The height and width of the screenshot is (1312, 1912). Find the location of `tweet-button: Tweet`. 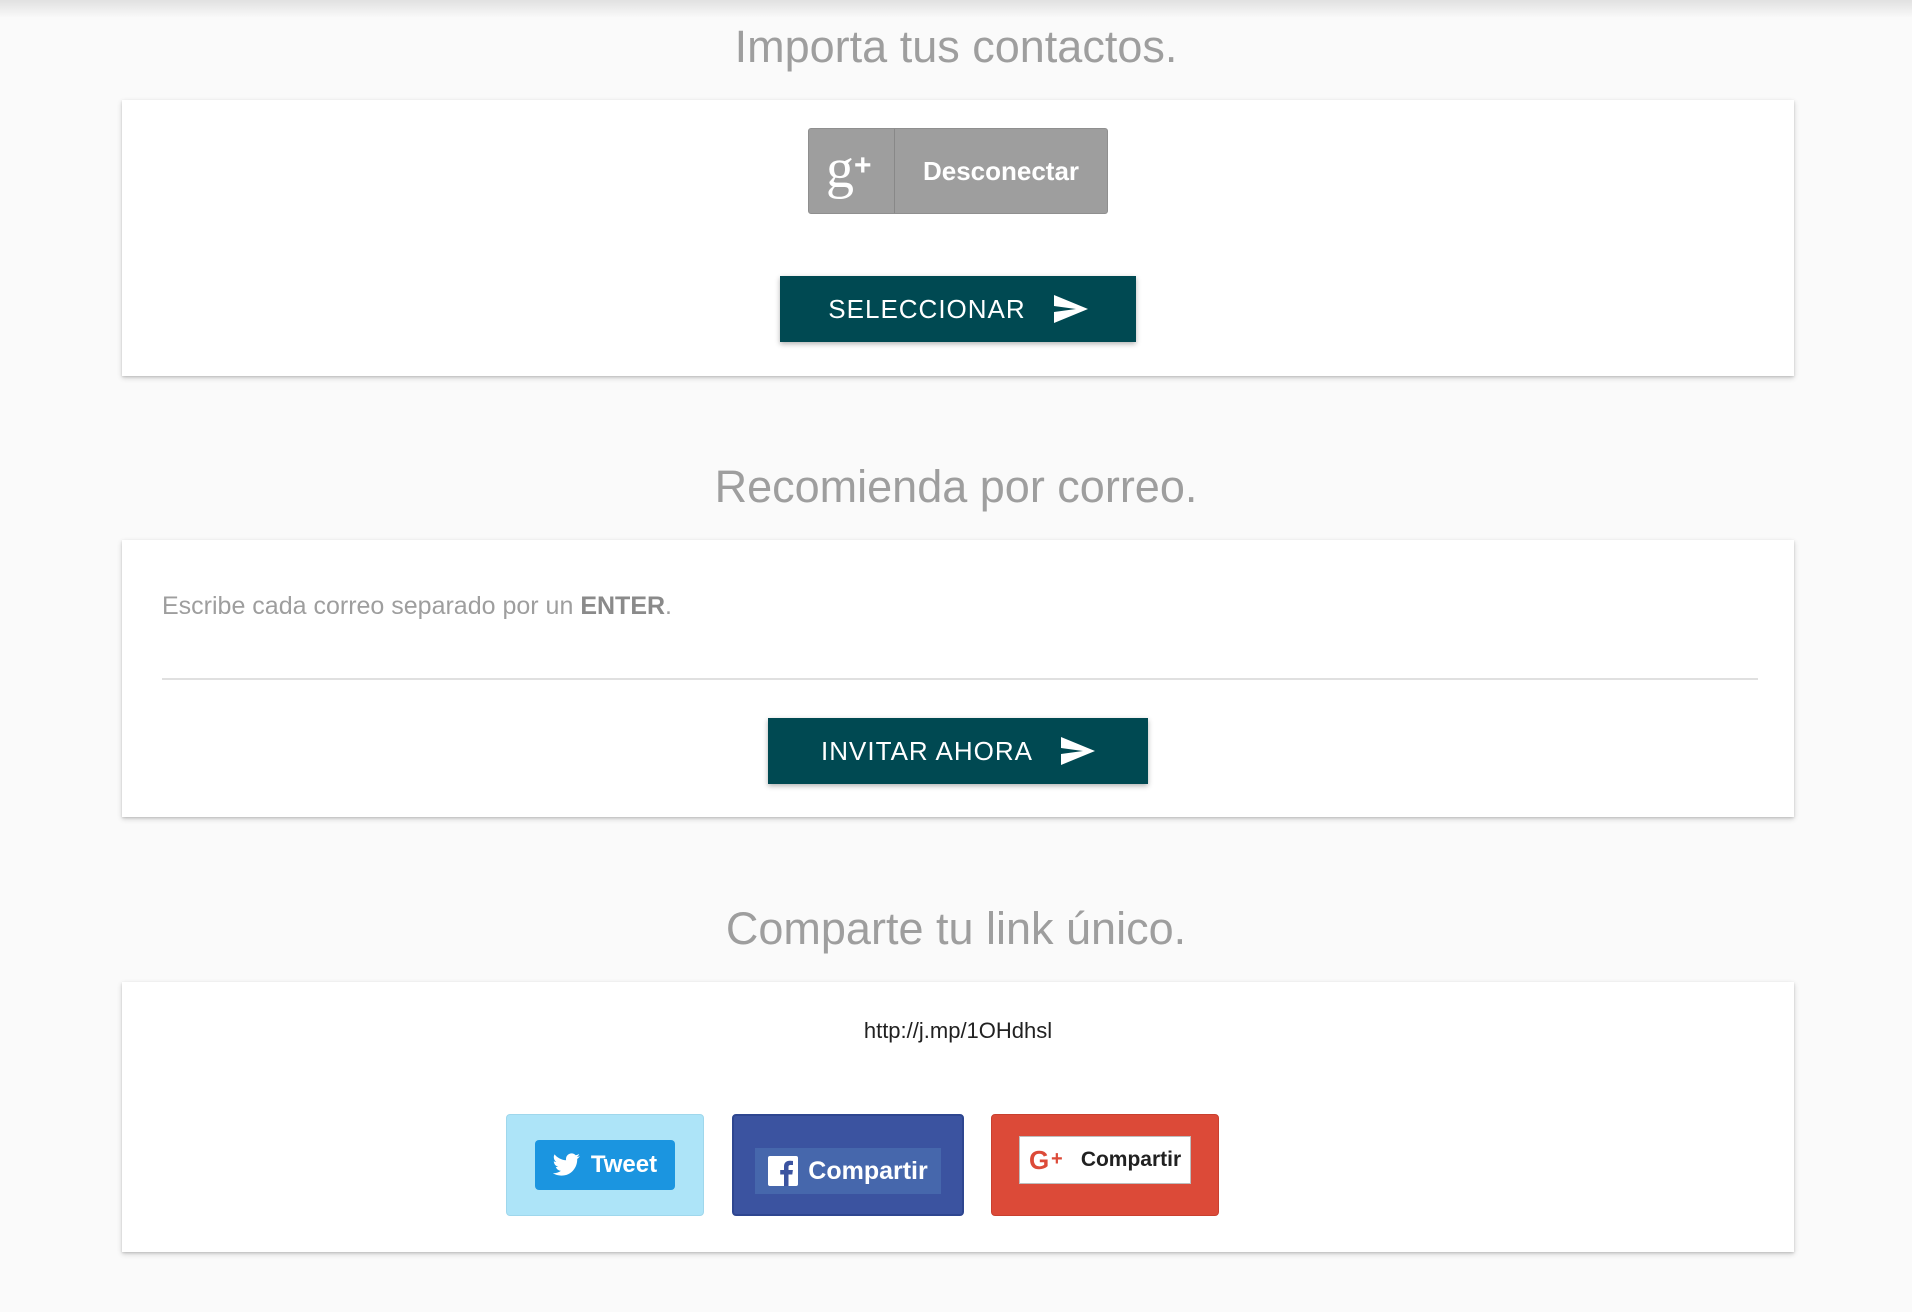

tweet-button: Tweet is located at coordinates (605, 1165).